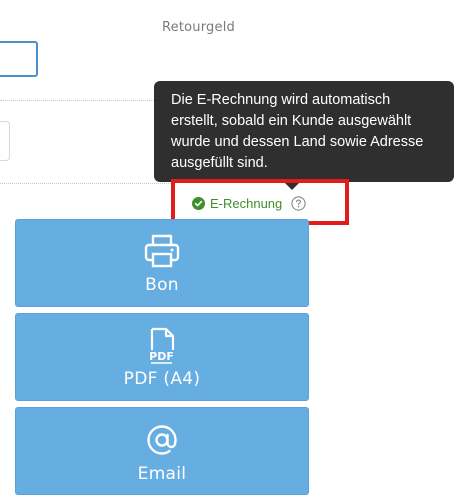 This screenshot has height=502, width=458. I want to click on email-receipt-label: Email, so click(162, 474).